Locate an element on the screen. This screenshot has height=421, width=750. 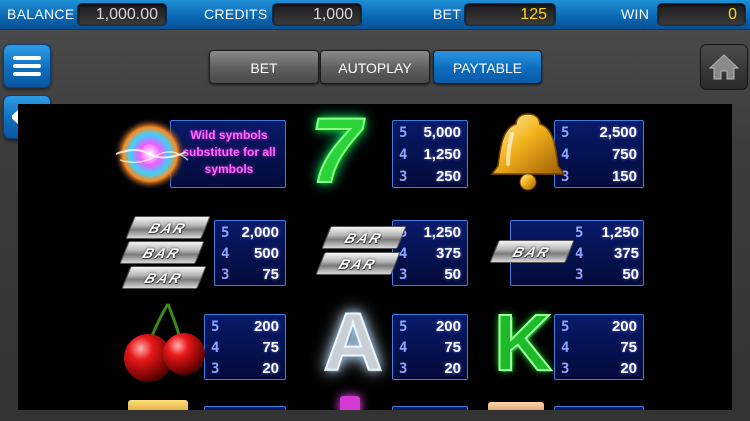
menu-button is located at coordinates (27, 66).